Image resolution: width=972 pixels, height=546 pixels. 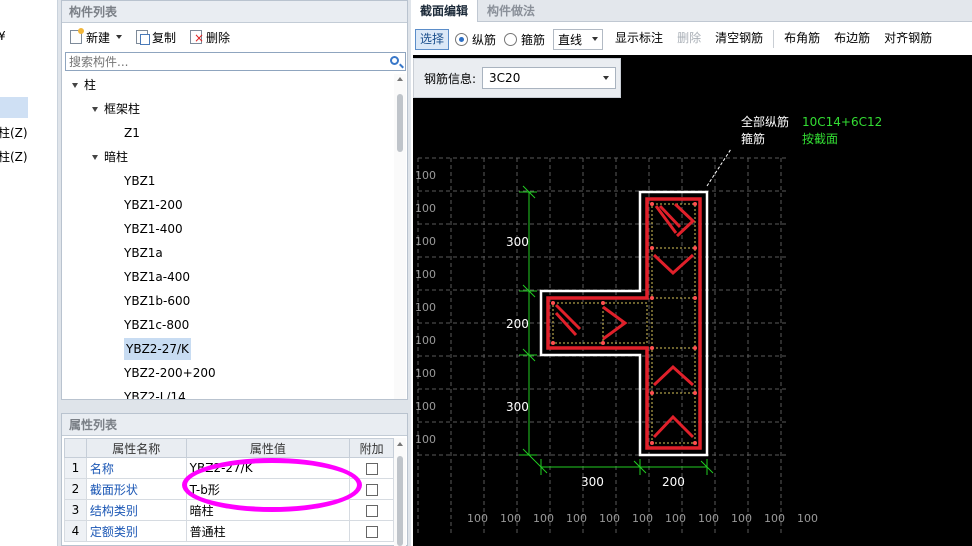 I want to click on tree-scrollbar, so click(x=400, y=236).